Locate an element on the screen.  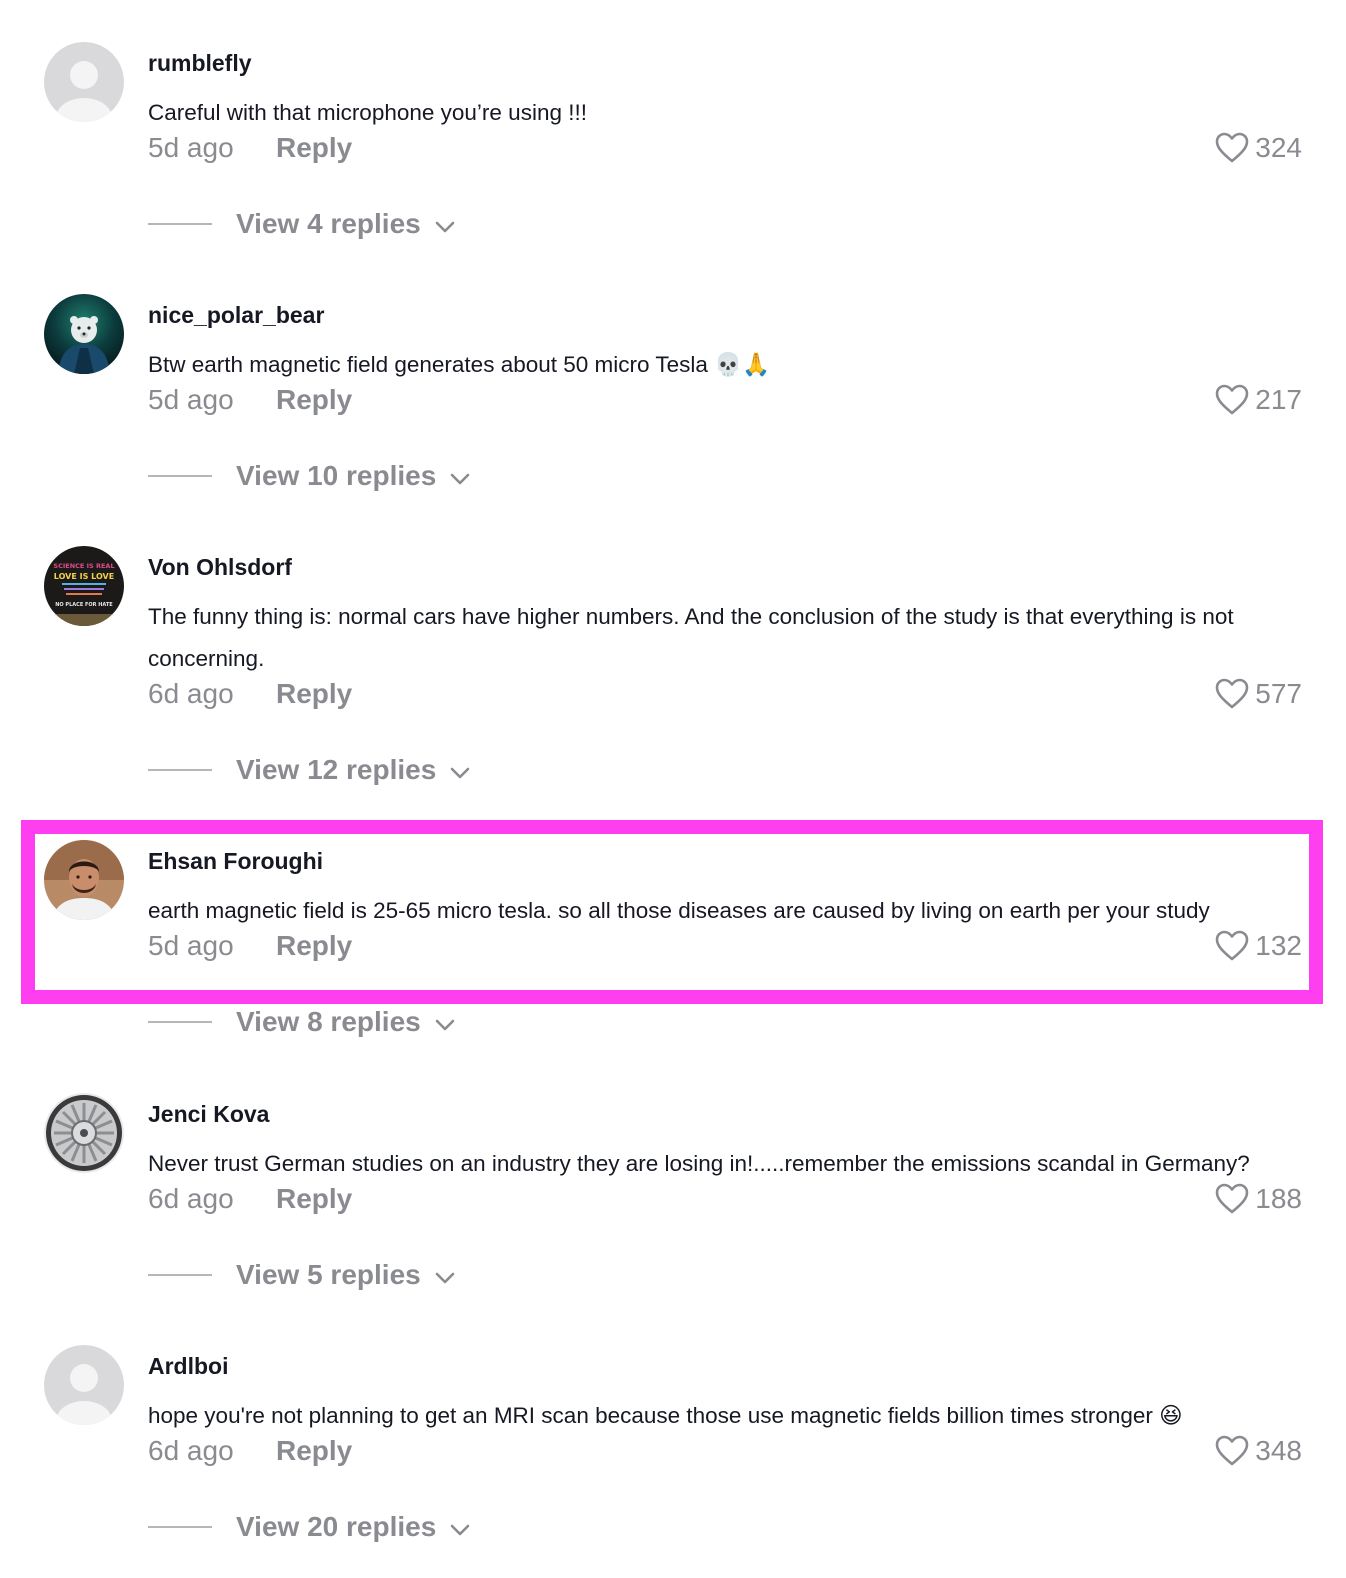
view-replies-button: View 4 replies is located at coordinates (301, 224).